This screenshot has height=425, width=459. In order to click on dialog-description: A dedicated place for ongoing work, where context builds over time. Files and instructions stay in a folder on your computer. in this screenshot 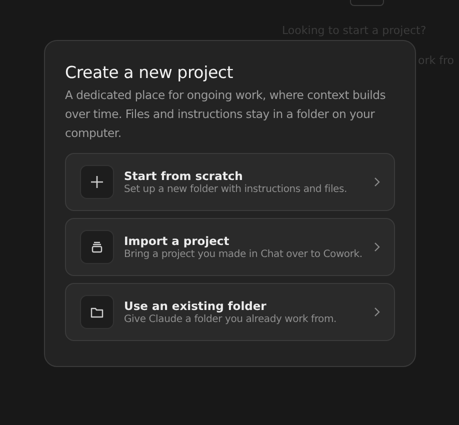, I will do `click(226, 114)`.